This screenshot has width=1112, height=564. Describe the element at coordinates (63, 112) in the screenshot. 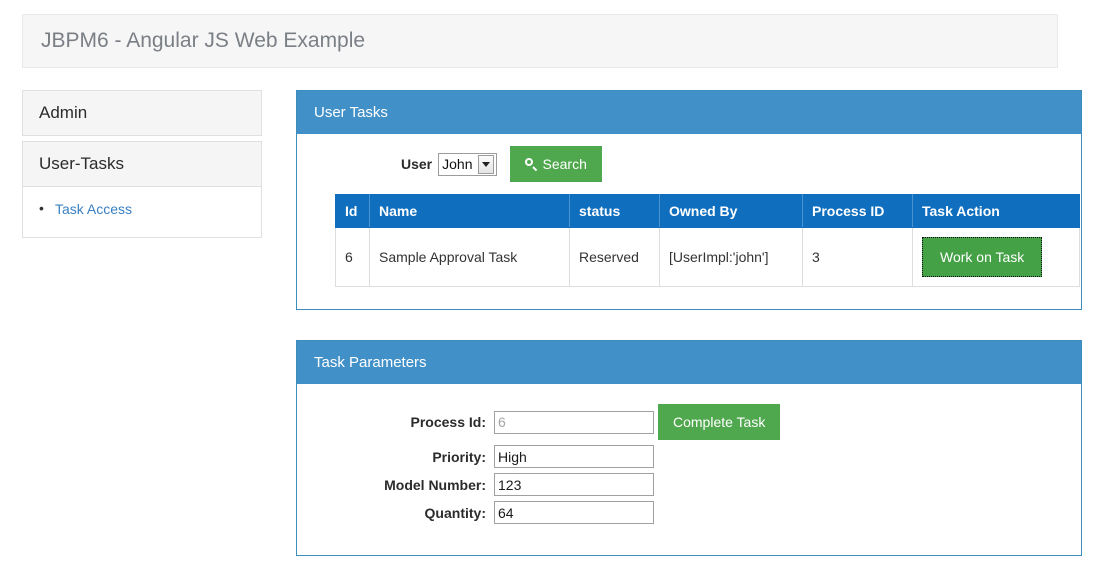

I see `sidebar-panel-admin-title: Admin` at that location.